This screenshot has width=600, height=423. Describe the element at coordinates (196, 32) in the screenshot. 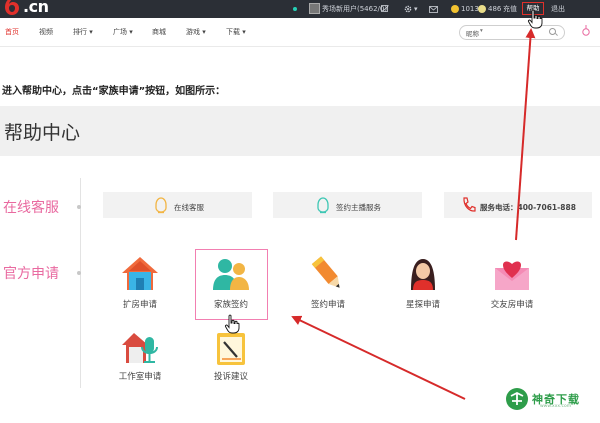

I see `nav-item-games: 游戏 ▾` at that location.